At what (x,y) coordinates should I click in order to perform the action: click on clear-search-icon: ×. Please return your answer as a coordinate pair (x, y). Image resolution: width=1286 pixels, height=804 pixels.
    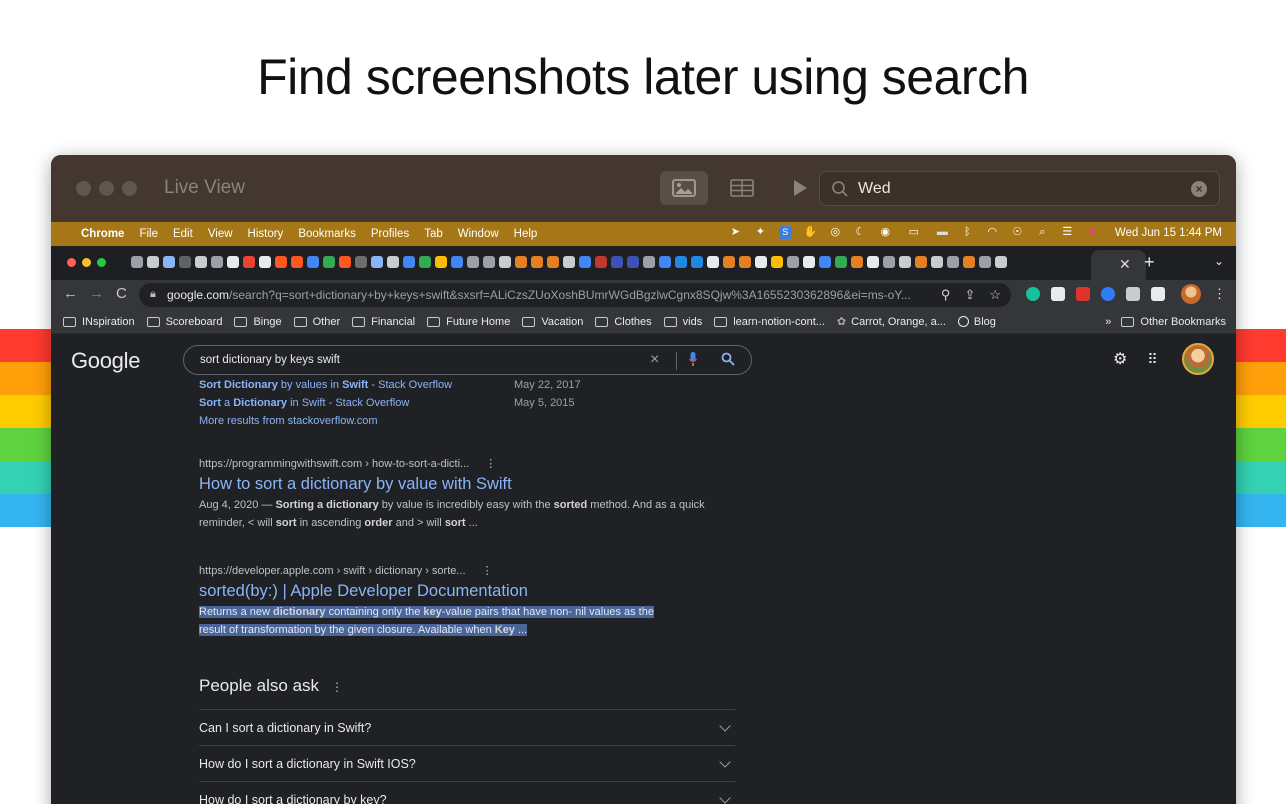
    Looking at the image, I should click on (1199, 189).